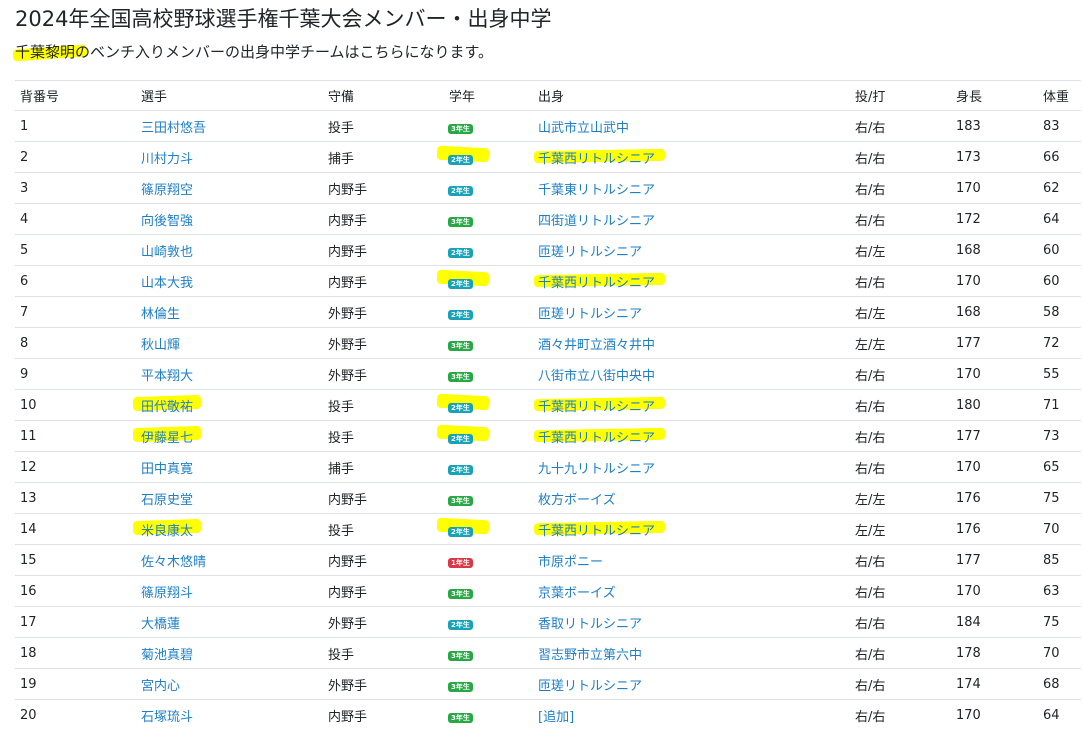 The width and height of the screenshot is (1083, 732). Describe the element at coordinates (691, 95) in the screenshot. I see `header-origin: 出身` at that location.